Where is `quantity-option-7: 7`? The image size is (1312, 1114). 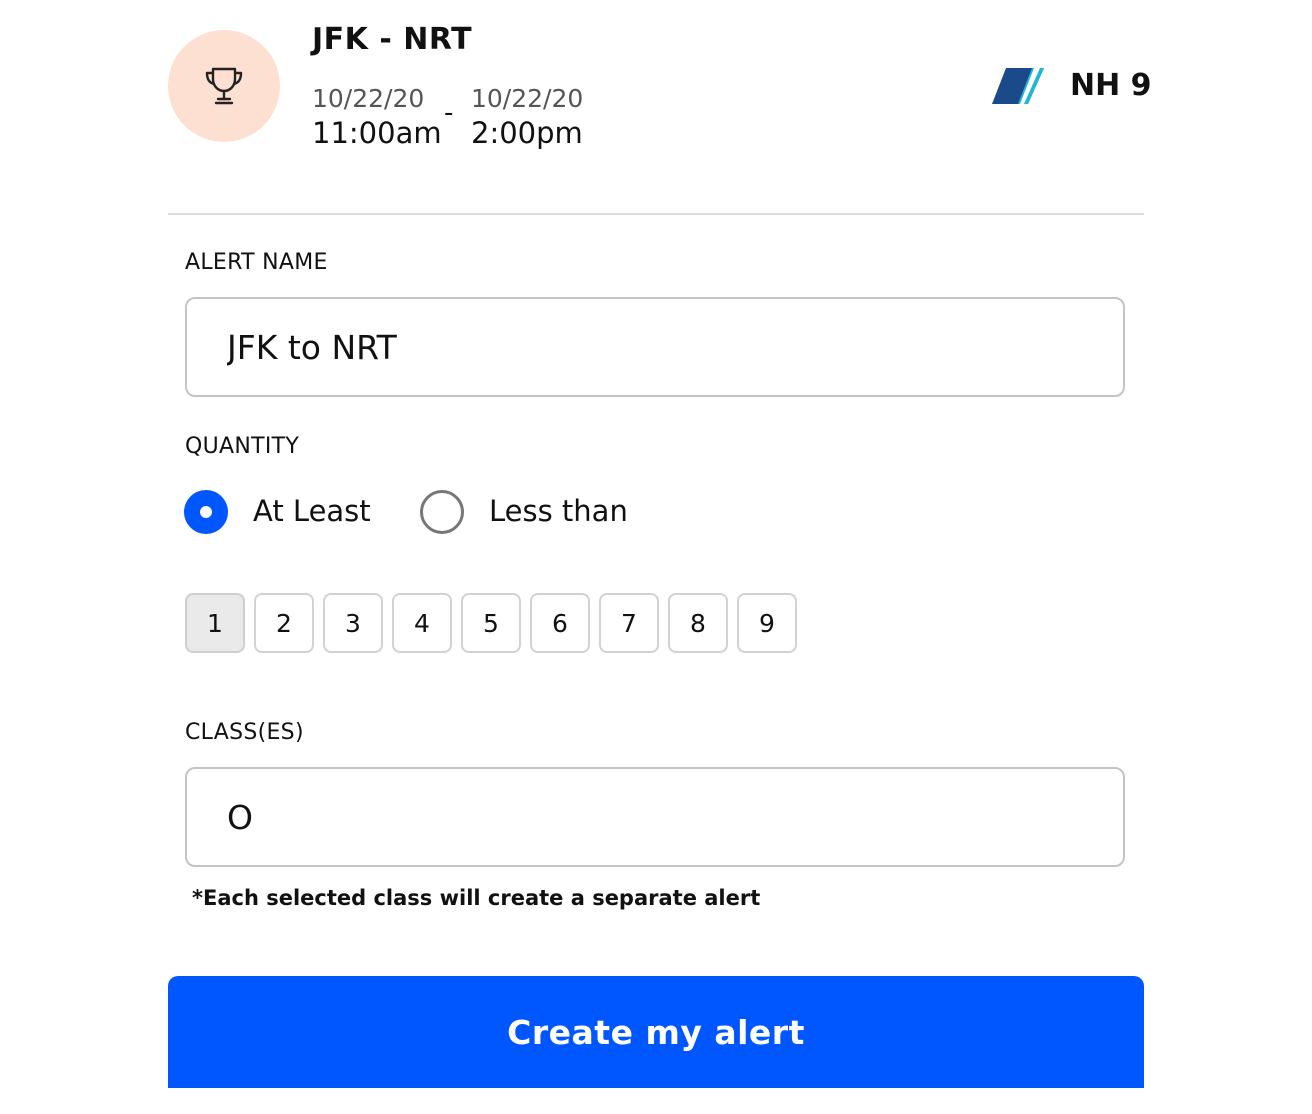
quantity-option-7: 7 is located at coordinates (629, 623).